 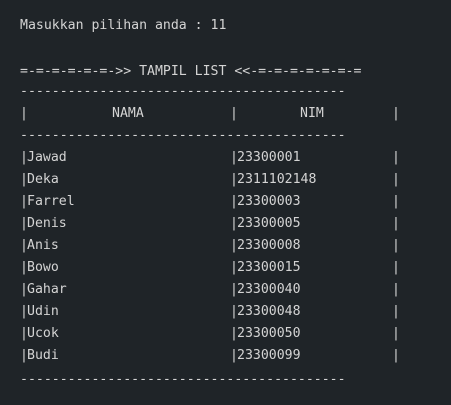 What do you see at coordinates (277, 179) in the screenshot?
I see `row-nim: 2311102148` at bounding box center [277, 179].